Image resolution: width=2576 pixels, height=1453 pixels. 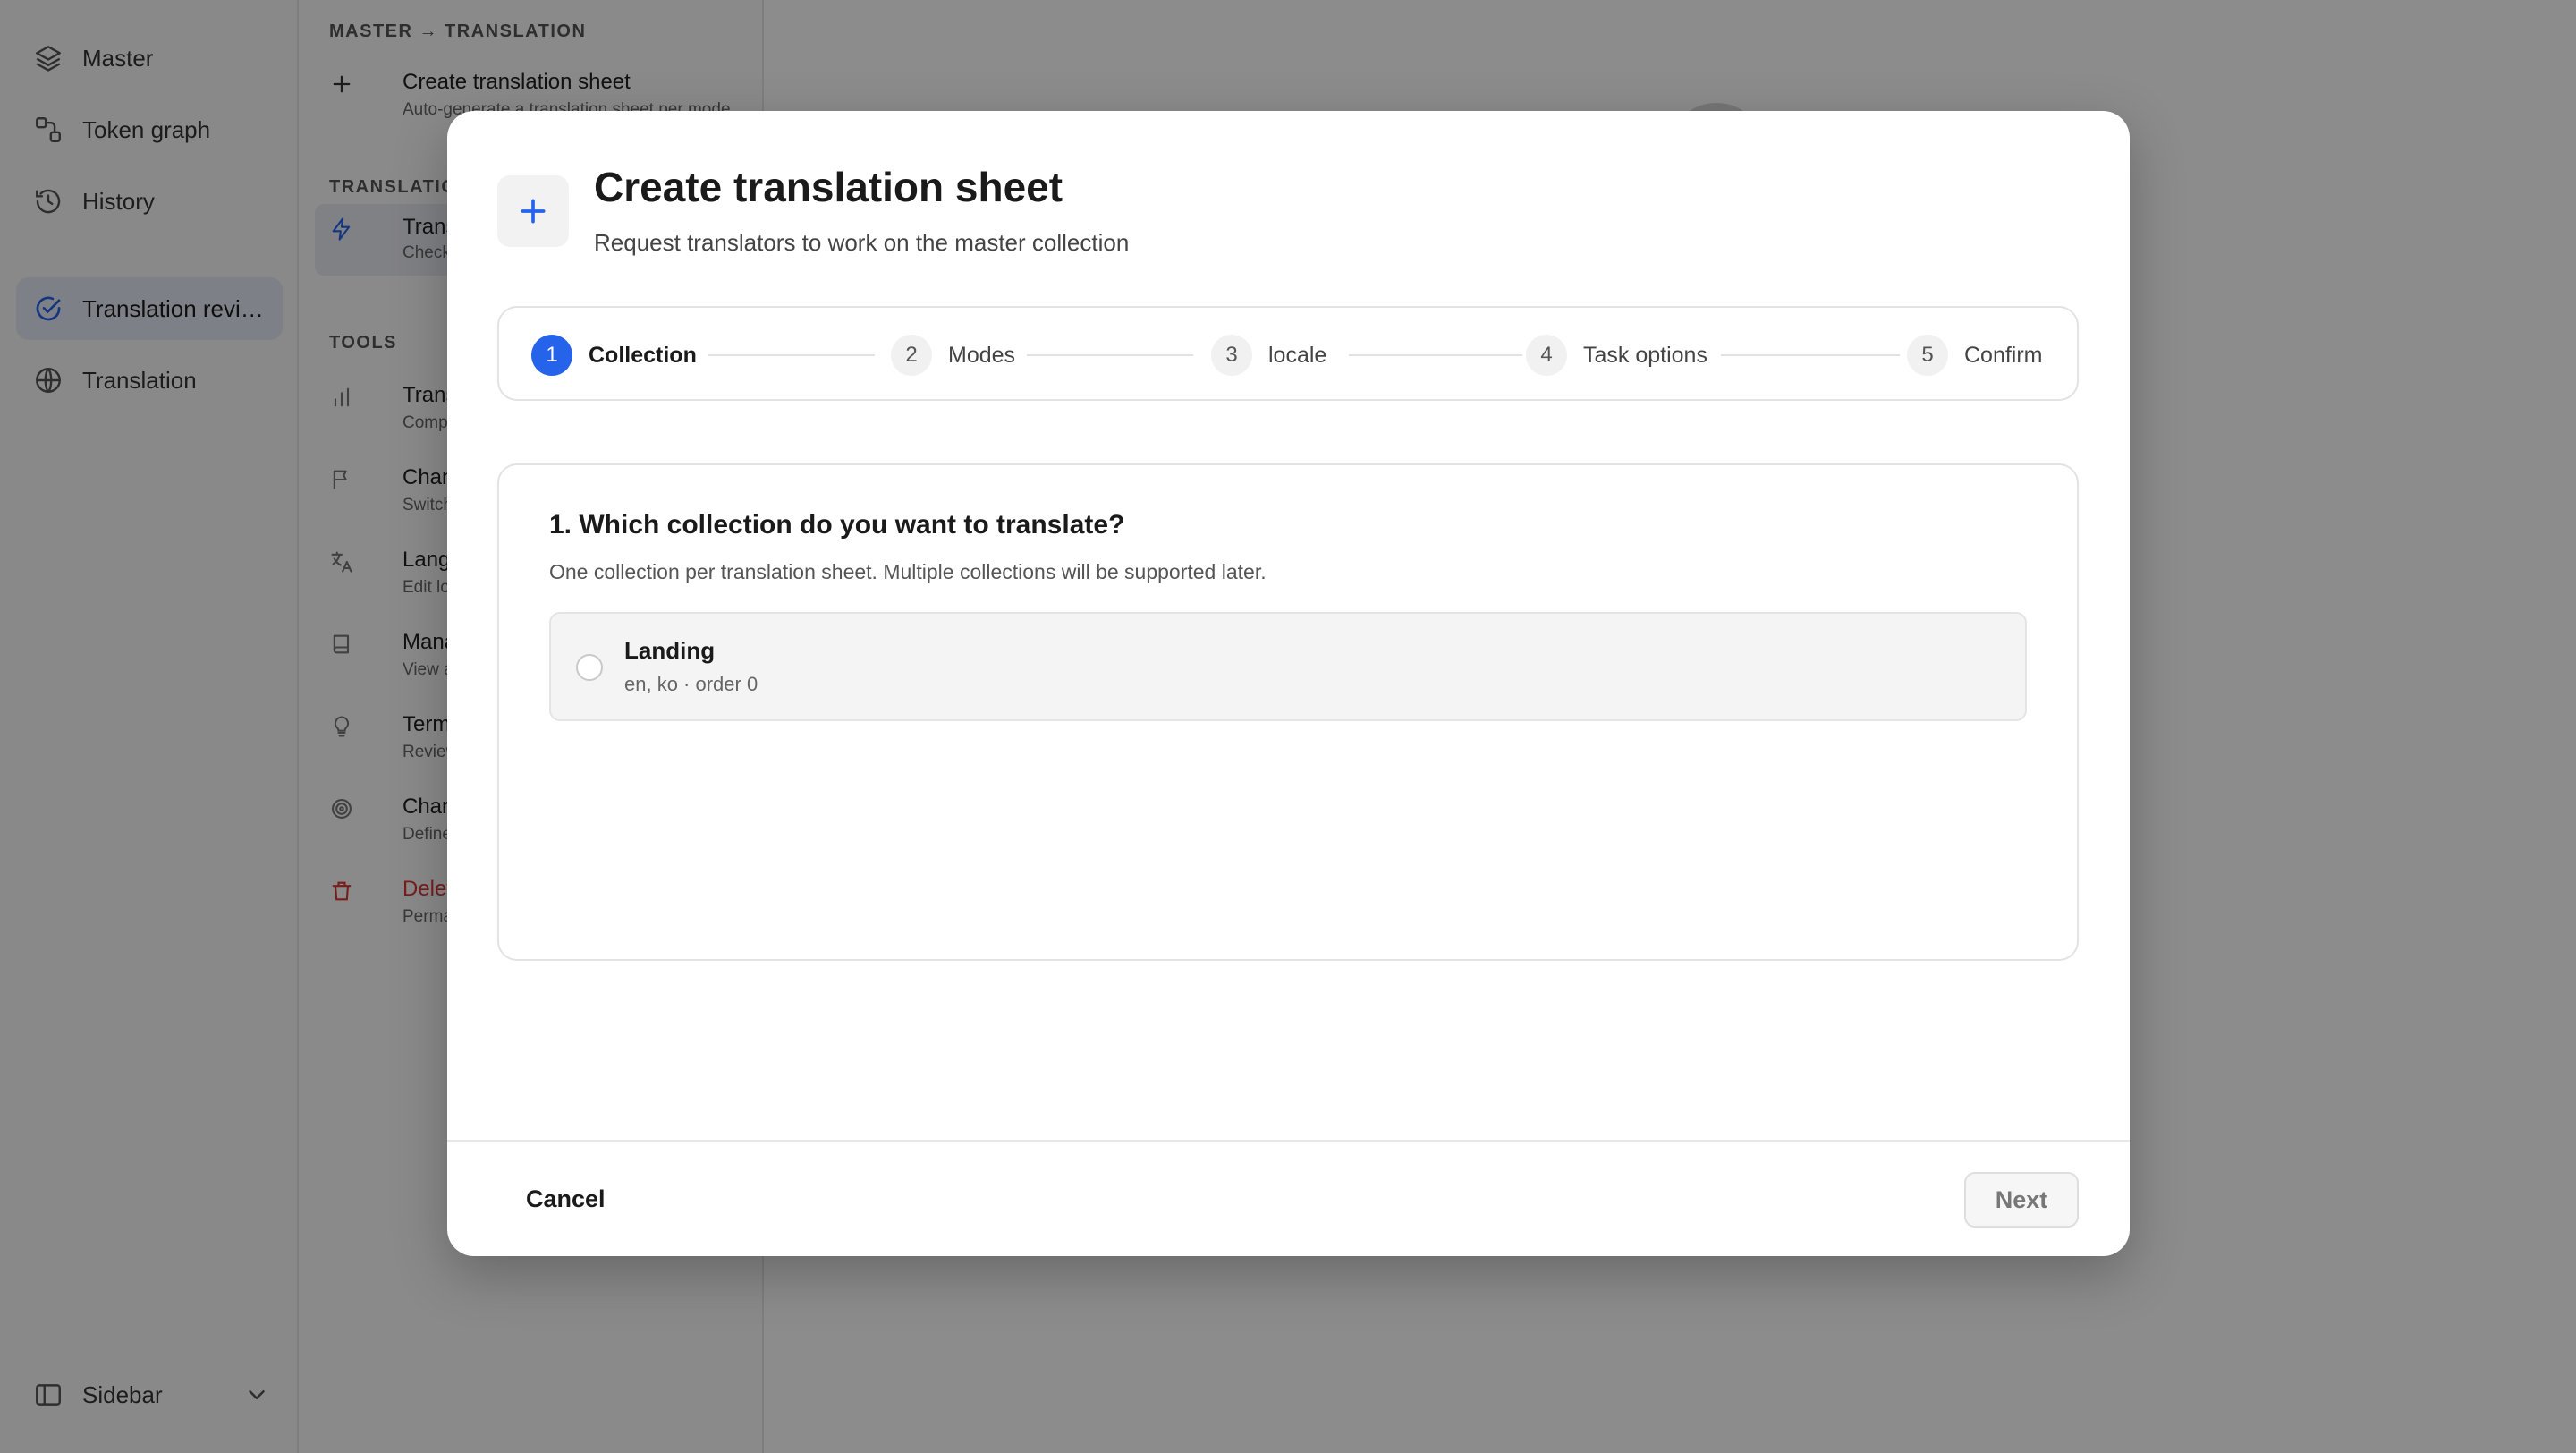 What do you see at coordinates (643, 355) in the screenshot?
I see `step-label: Collection` at bounding box center [643, 355].